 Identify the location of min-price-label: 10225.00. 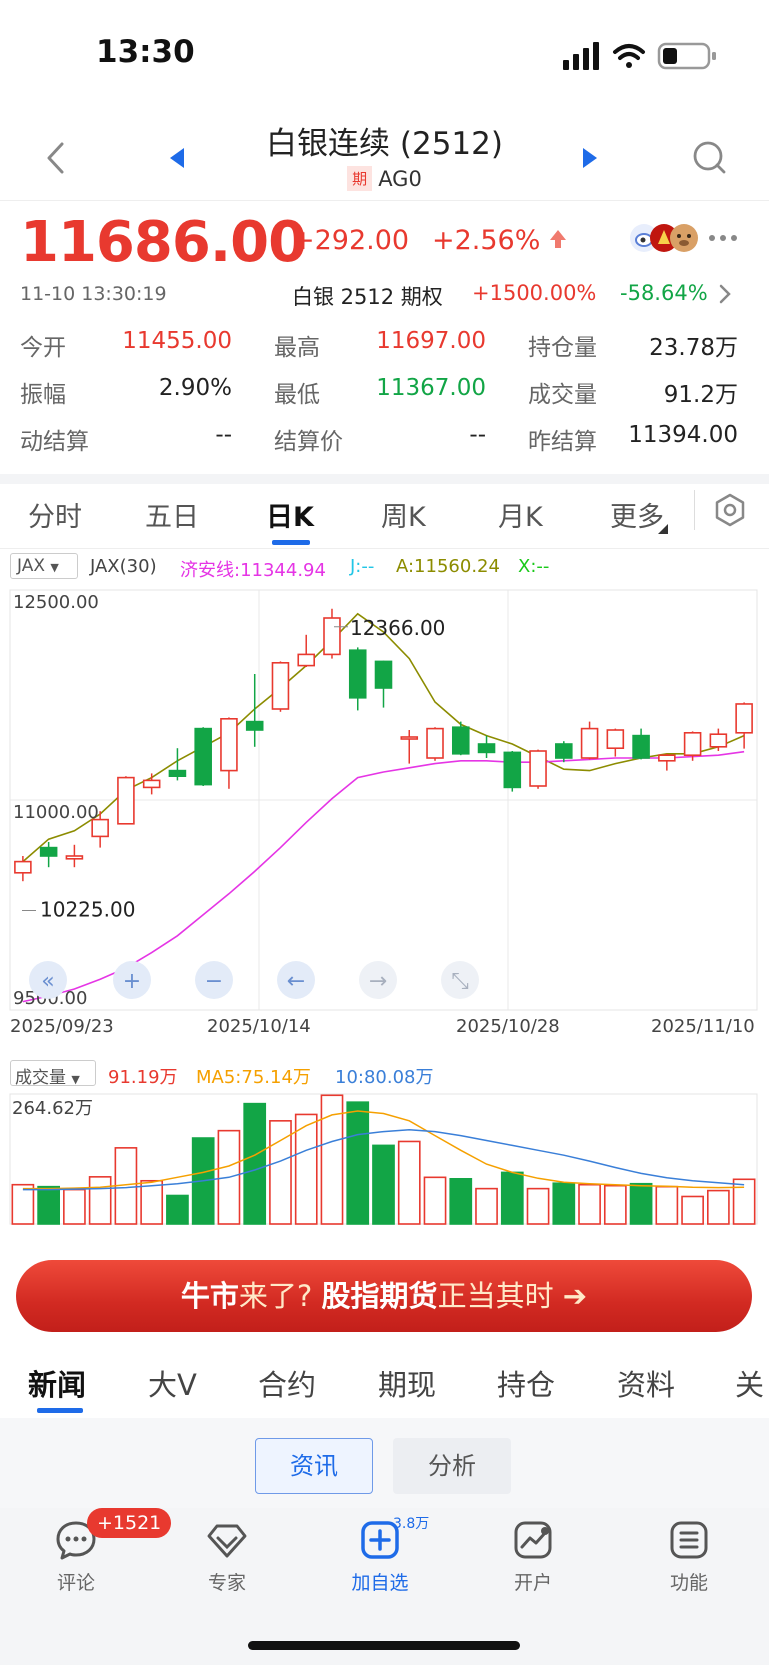
(87, 910).